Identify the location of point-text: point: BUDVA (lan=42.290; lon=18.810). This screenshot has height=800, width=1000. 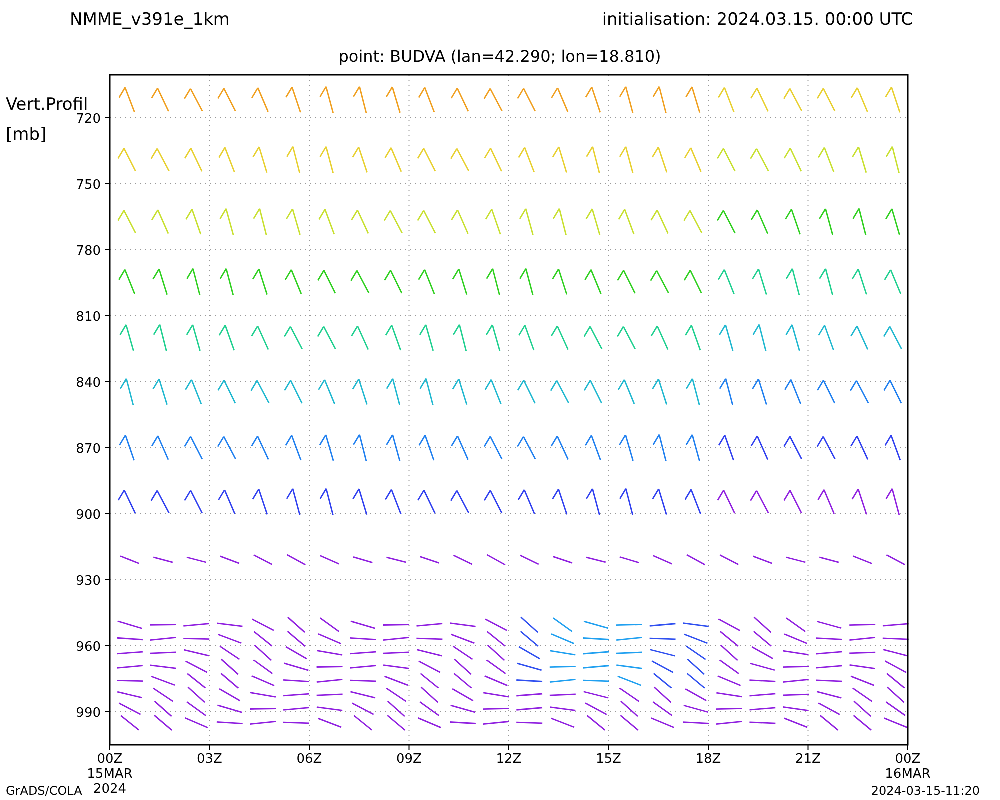
(500, 56).